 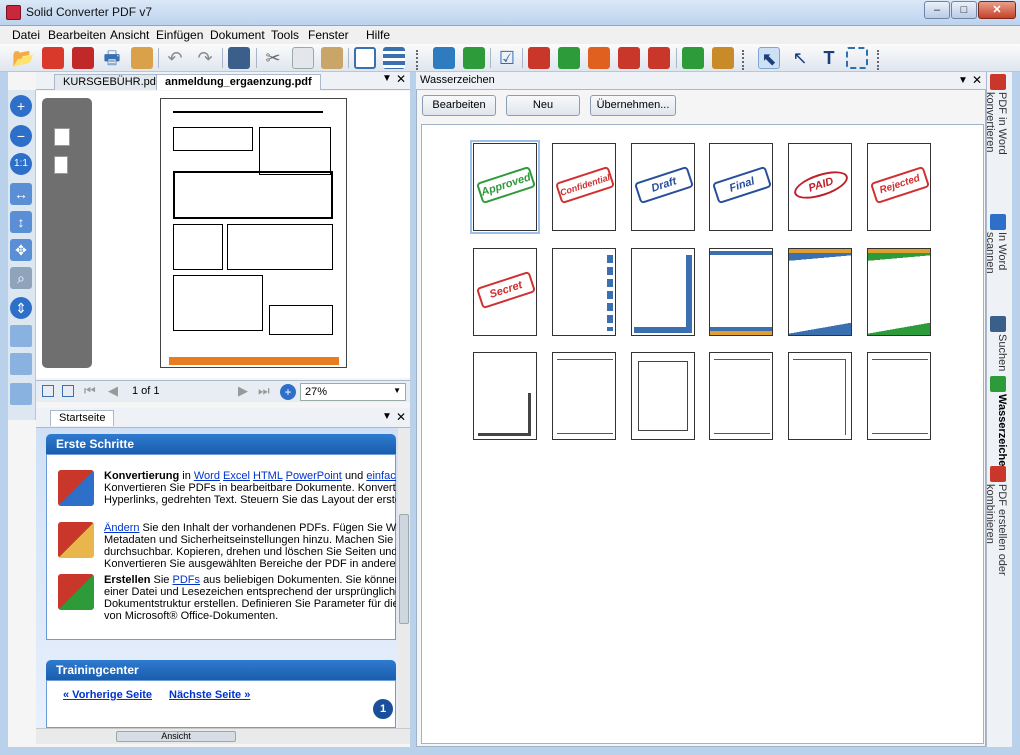 What do you see at coordinates (629, 58) in the screenshot?
I see `to-html-icon` at bounding box center [629, 58].